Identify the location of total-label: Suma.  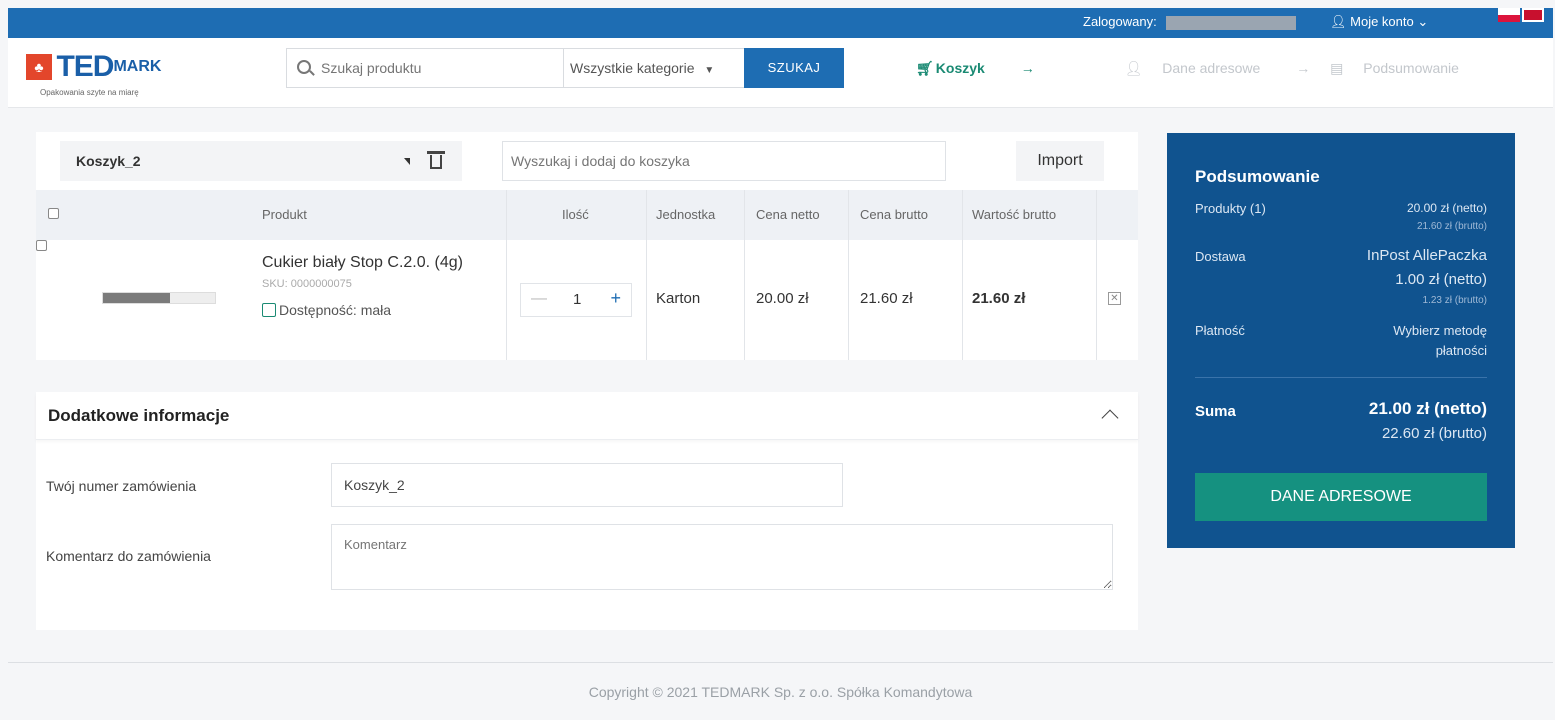
(1215, 411).